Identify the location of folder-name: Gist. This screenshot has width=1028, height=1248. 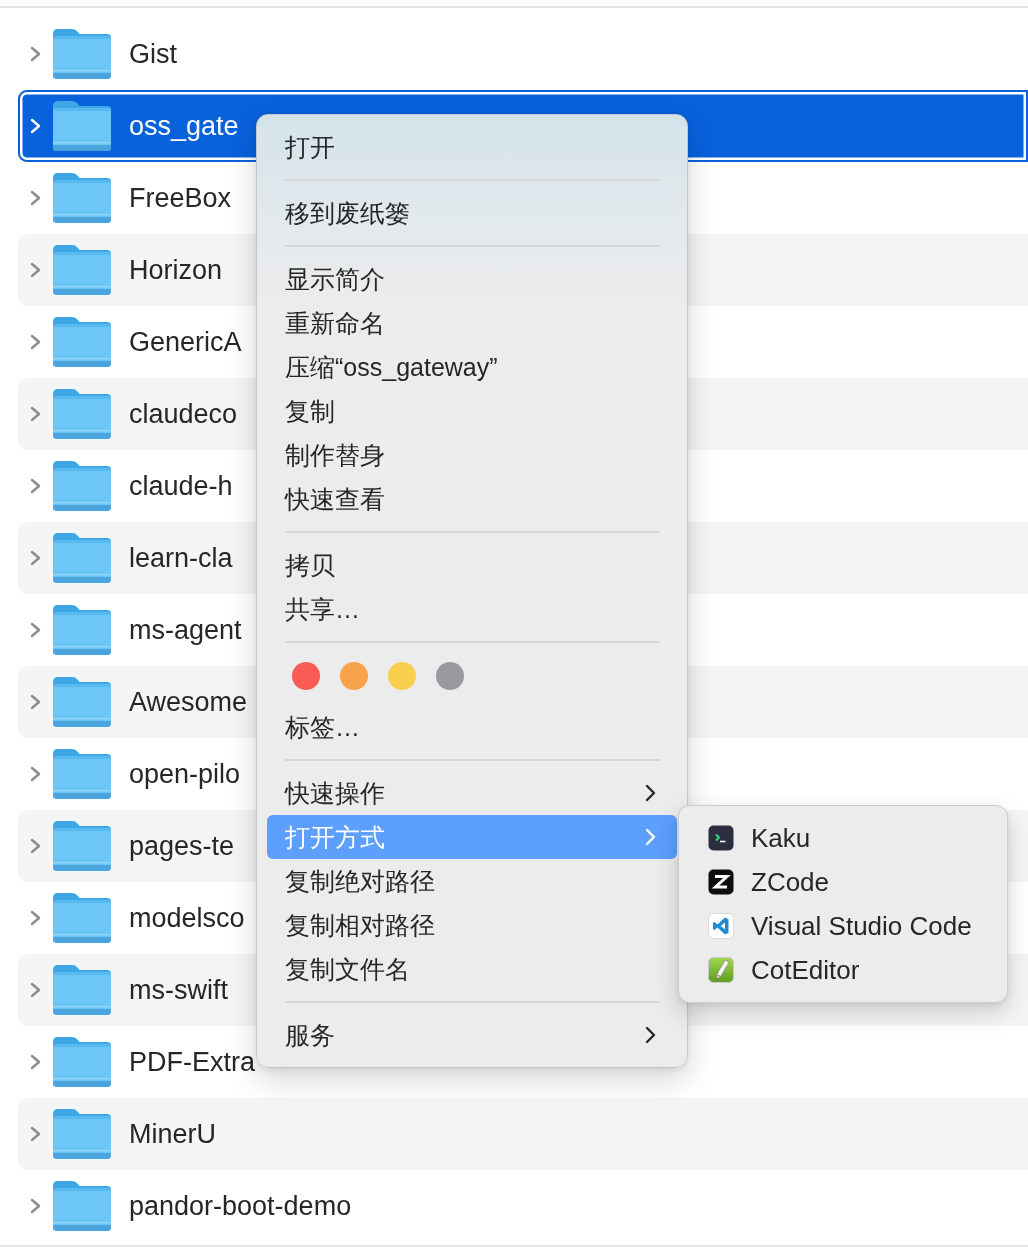
(153, 54).